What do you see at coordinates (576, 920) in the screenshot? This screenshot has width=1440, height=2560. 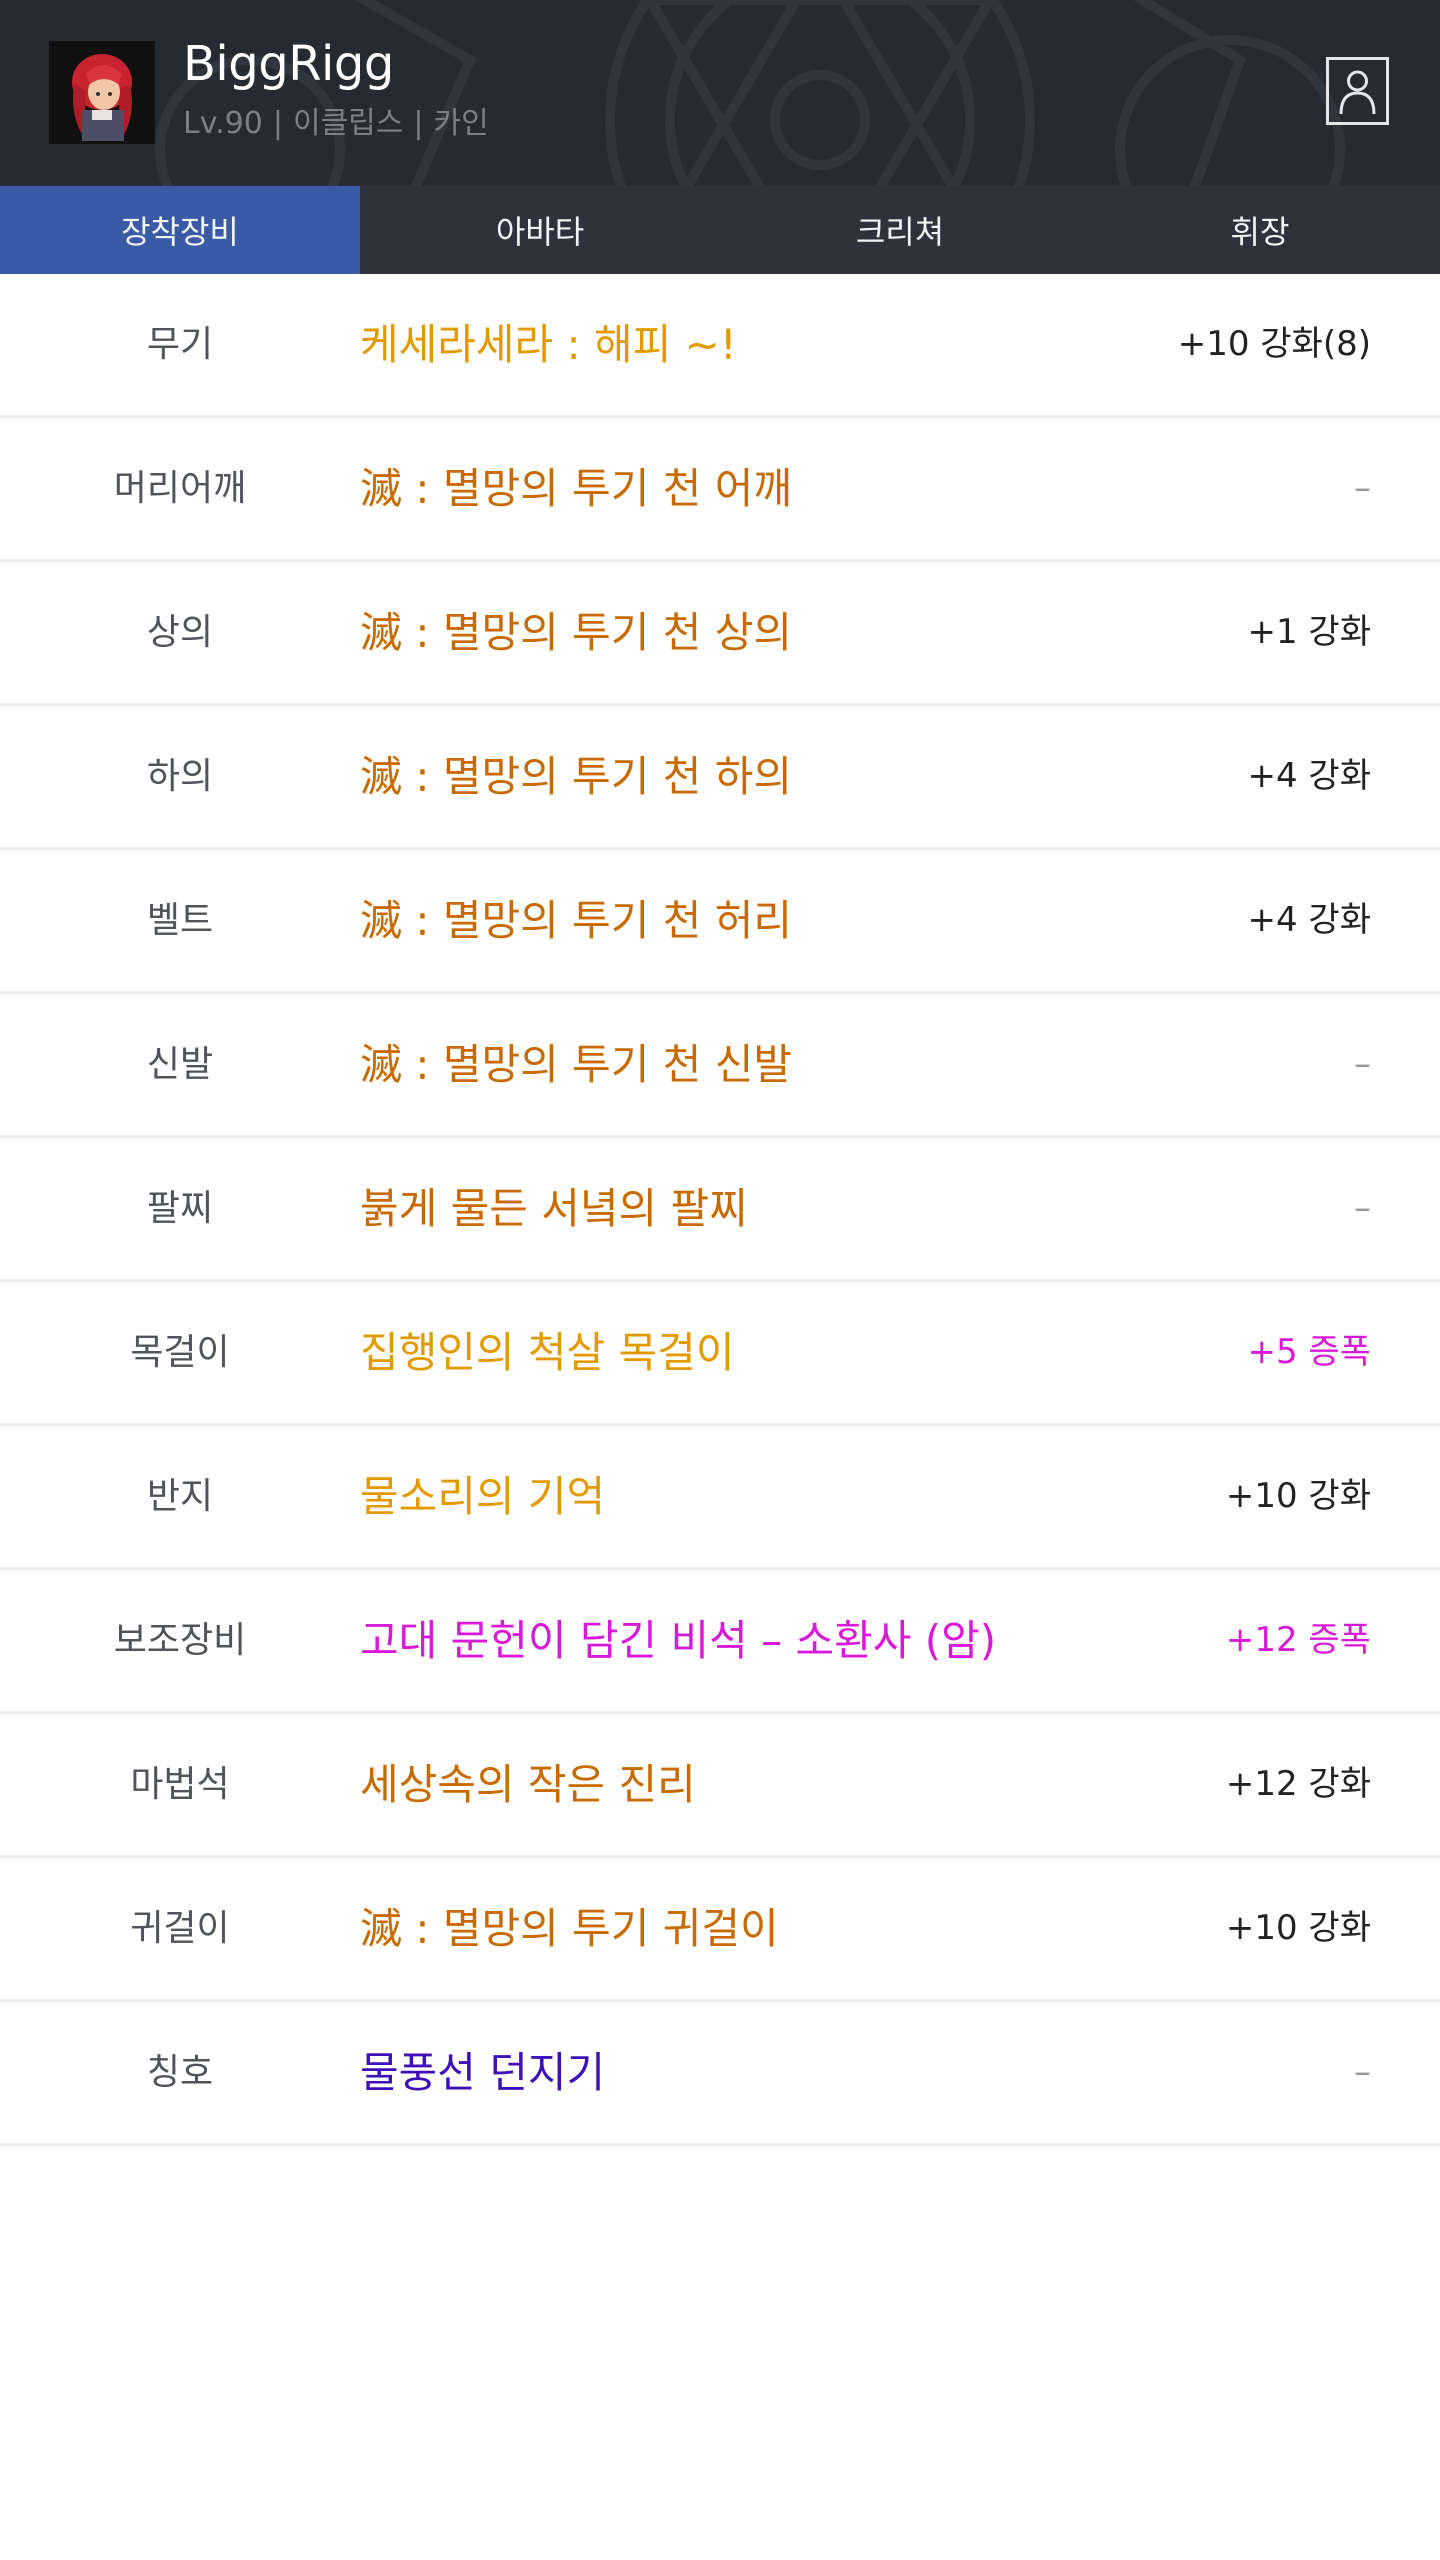 I see `item-name: 滅 : 멸망의 투기 천 허리` at bounding box center [576, 920].